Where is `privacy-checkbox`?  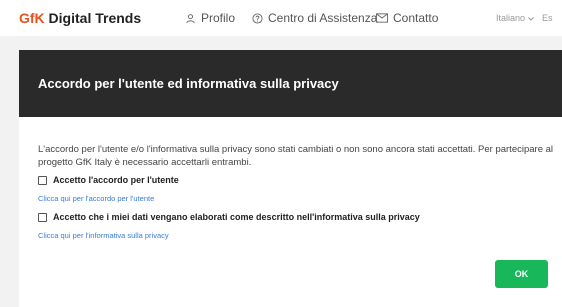 privacy-checkbox is located at coordinates (42, 217).